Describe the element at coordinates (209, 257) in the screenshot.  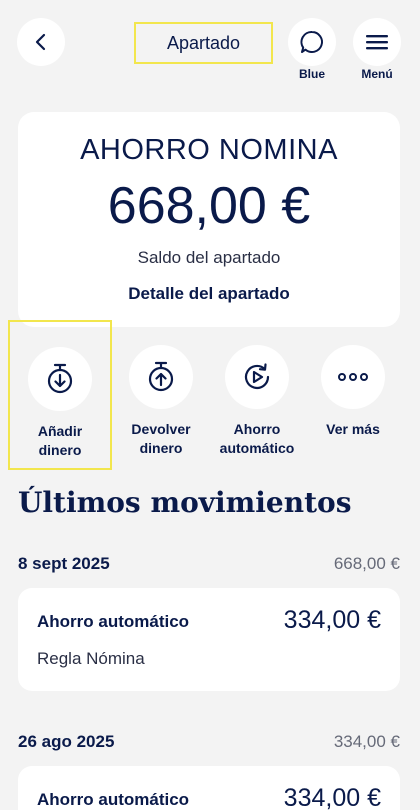
I see `balance-caption: Saldo del apartado` at that location.